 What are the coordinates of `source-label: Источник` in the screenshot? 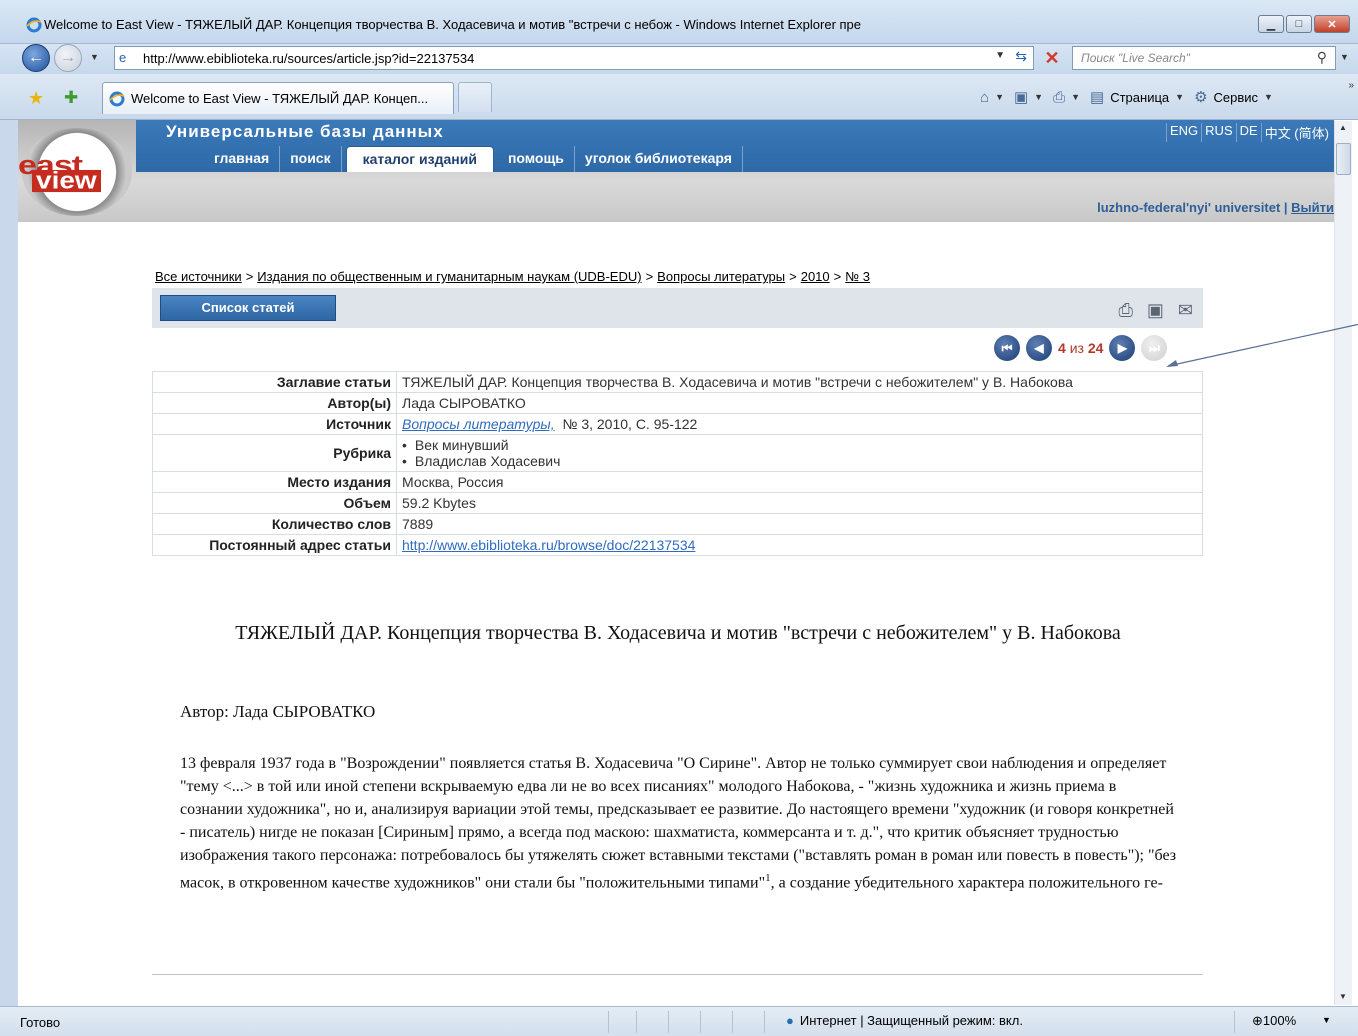 It's located at (274, 424).